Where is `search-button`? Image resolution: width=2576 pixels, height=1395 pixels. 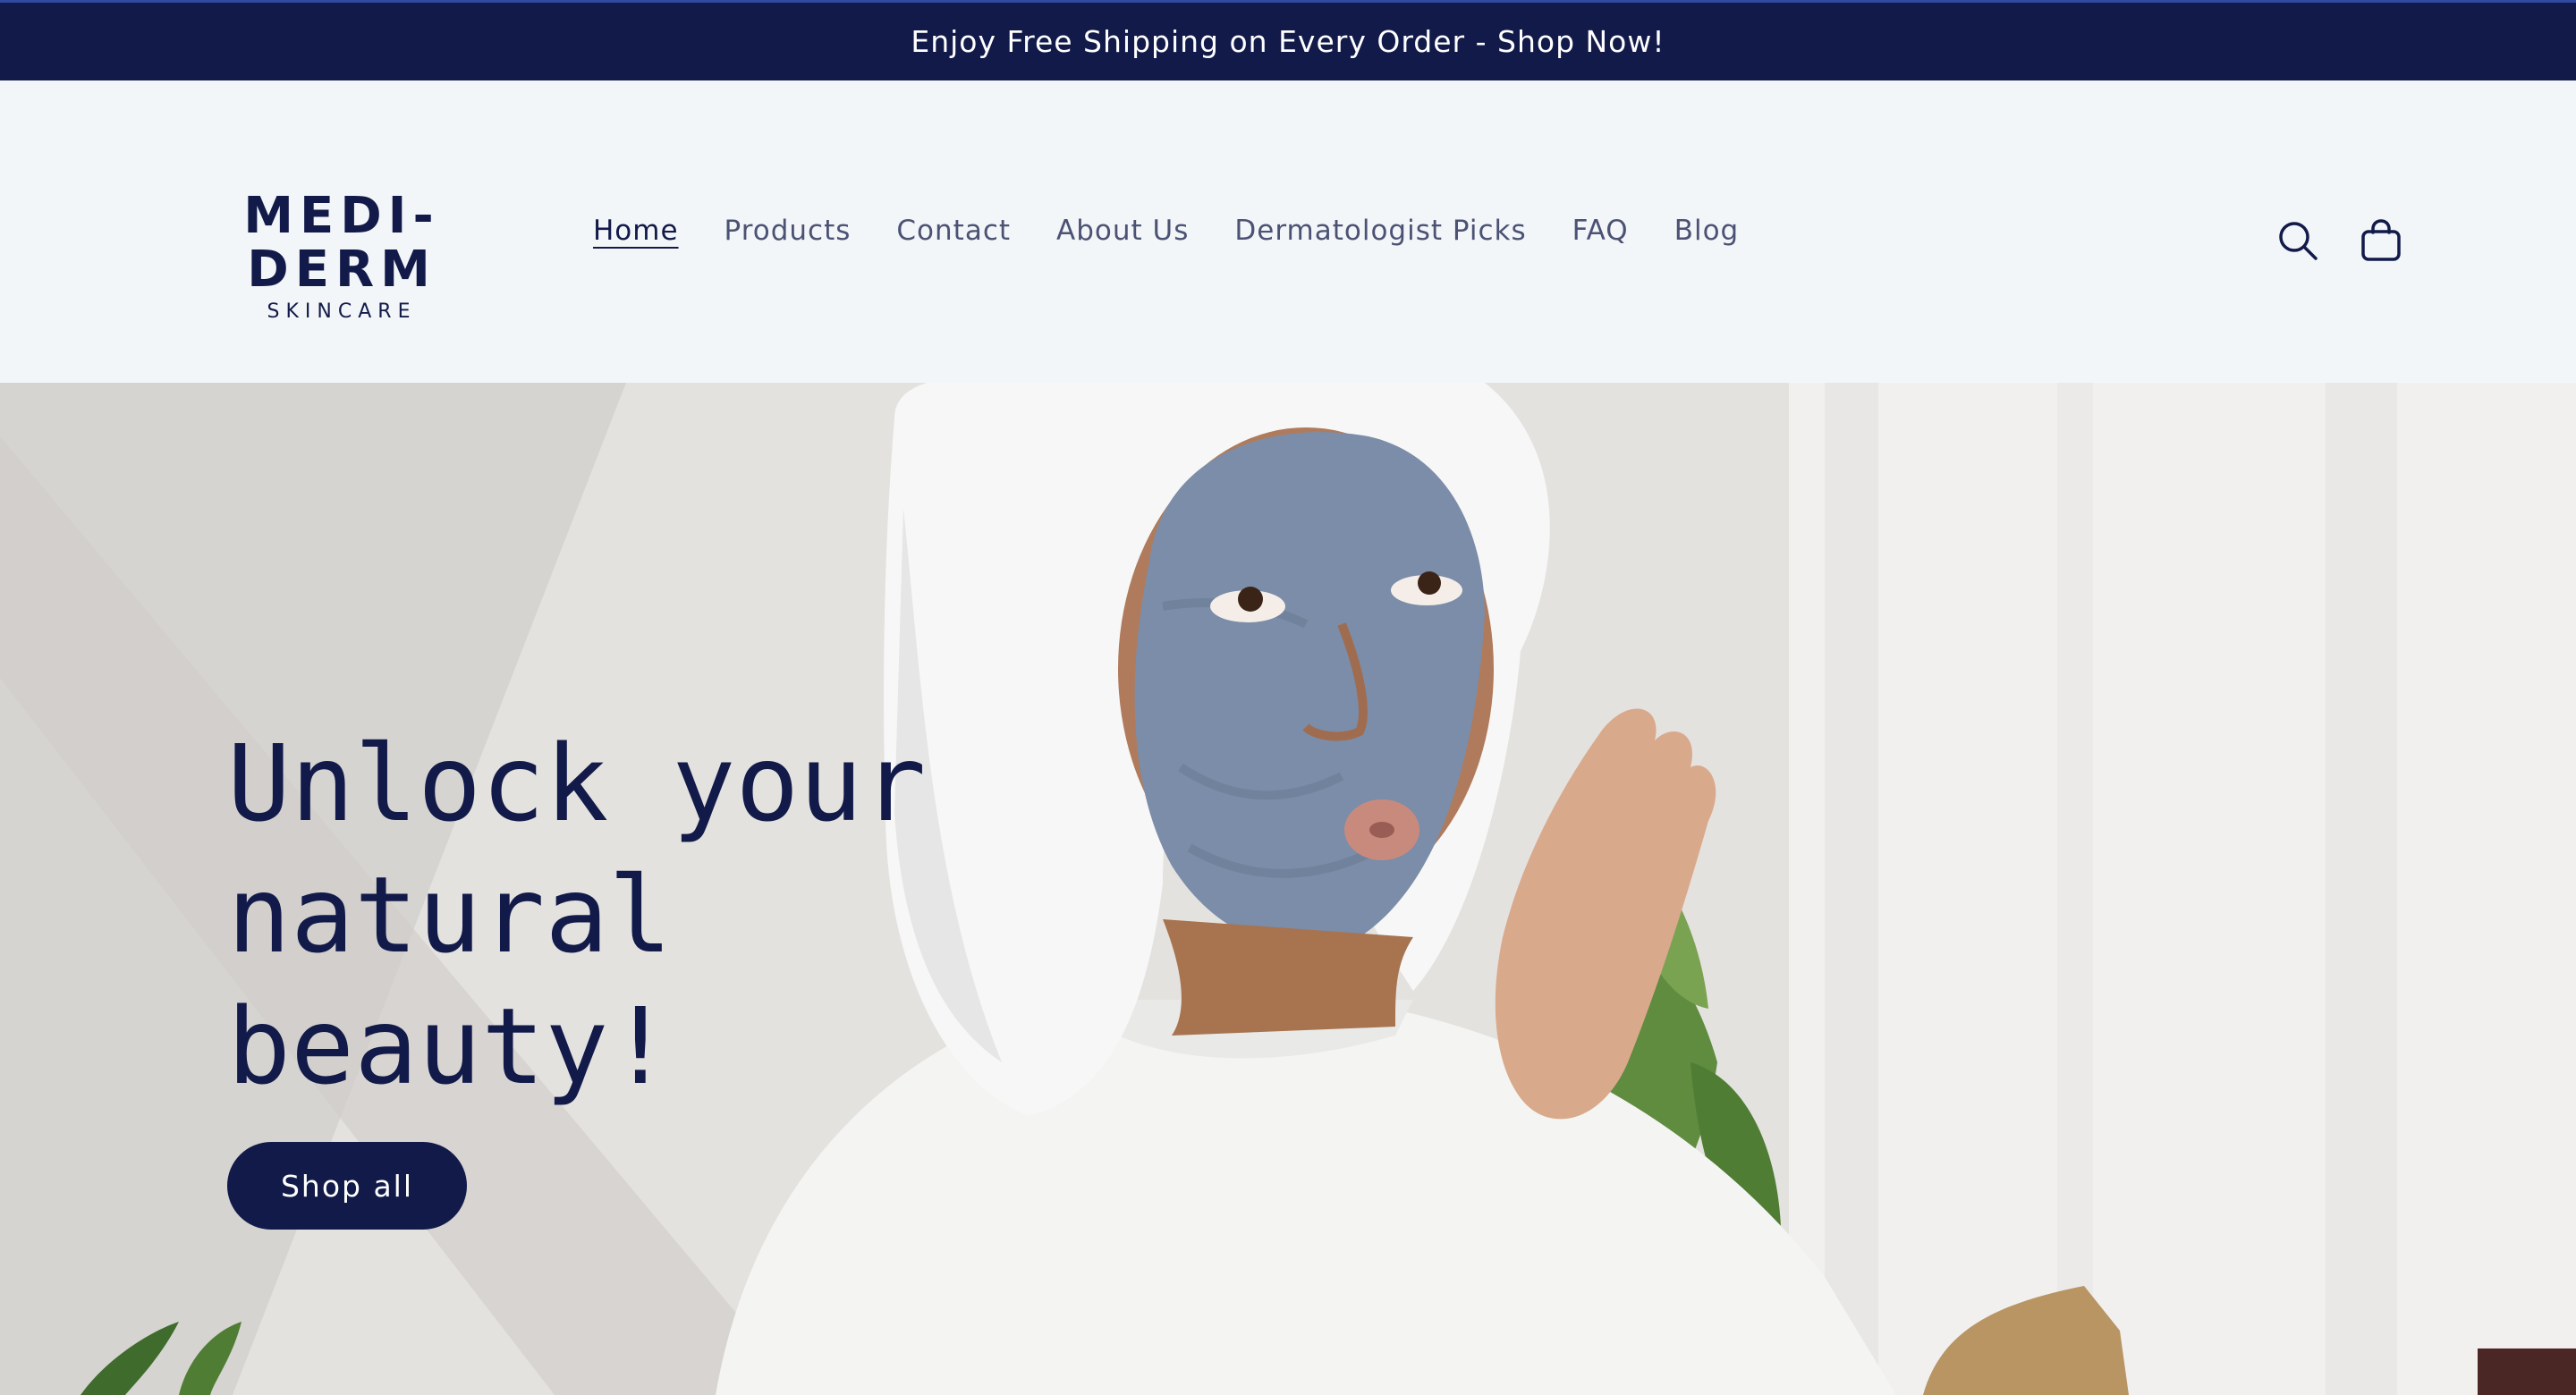
search-button is located at coordinates (2298, 240).